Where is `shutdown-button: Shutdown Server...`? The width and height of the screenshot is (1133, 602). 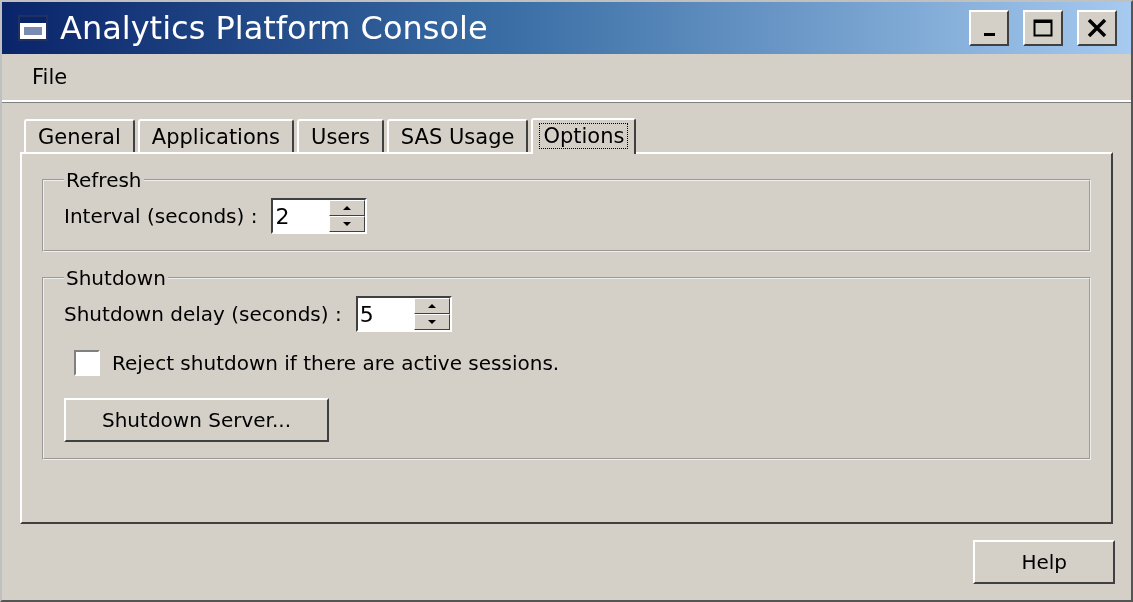
shutdown-button: Shutdown Server... is located at coordinates (197, 420).